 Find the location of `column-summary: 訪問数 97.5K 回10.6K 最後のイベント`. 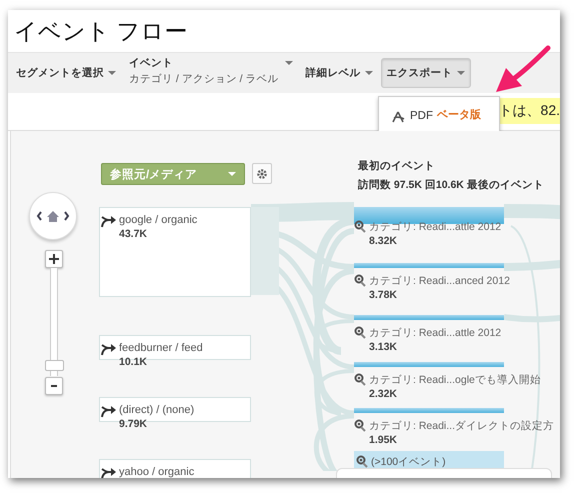

column-summary: 訪問数 97.5K 回10.6K 最後のイベント is located at coordinates (451, 185).